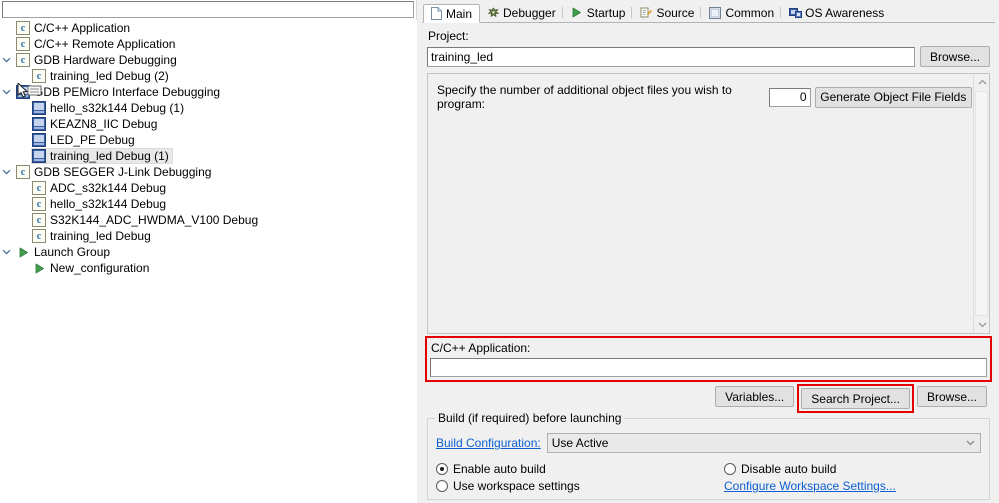 The image size is (999, 503). I want to click on cpp-application-group: C/C++ Application:, so click(708, 359).